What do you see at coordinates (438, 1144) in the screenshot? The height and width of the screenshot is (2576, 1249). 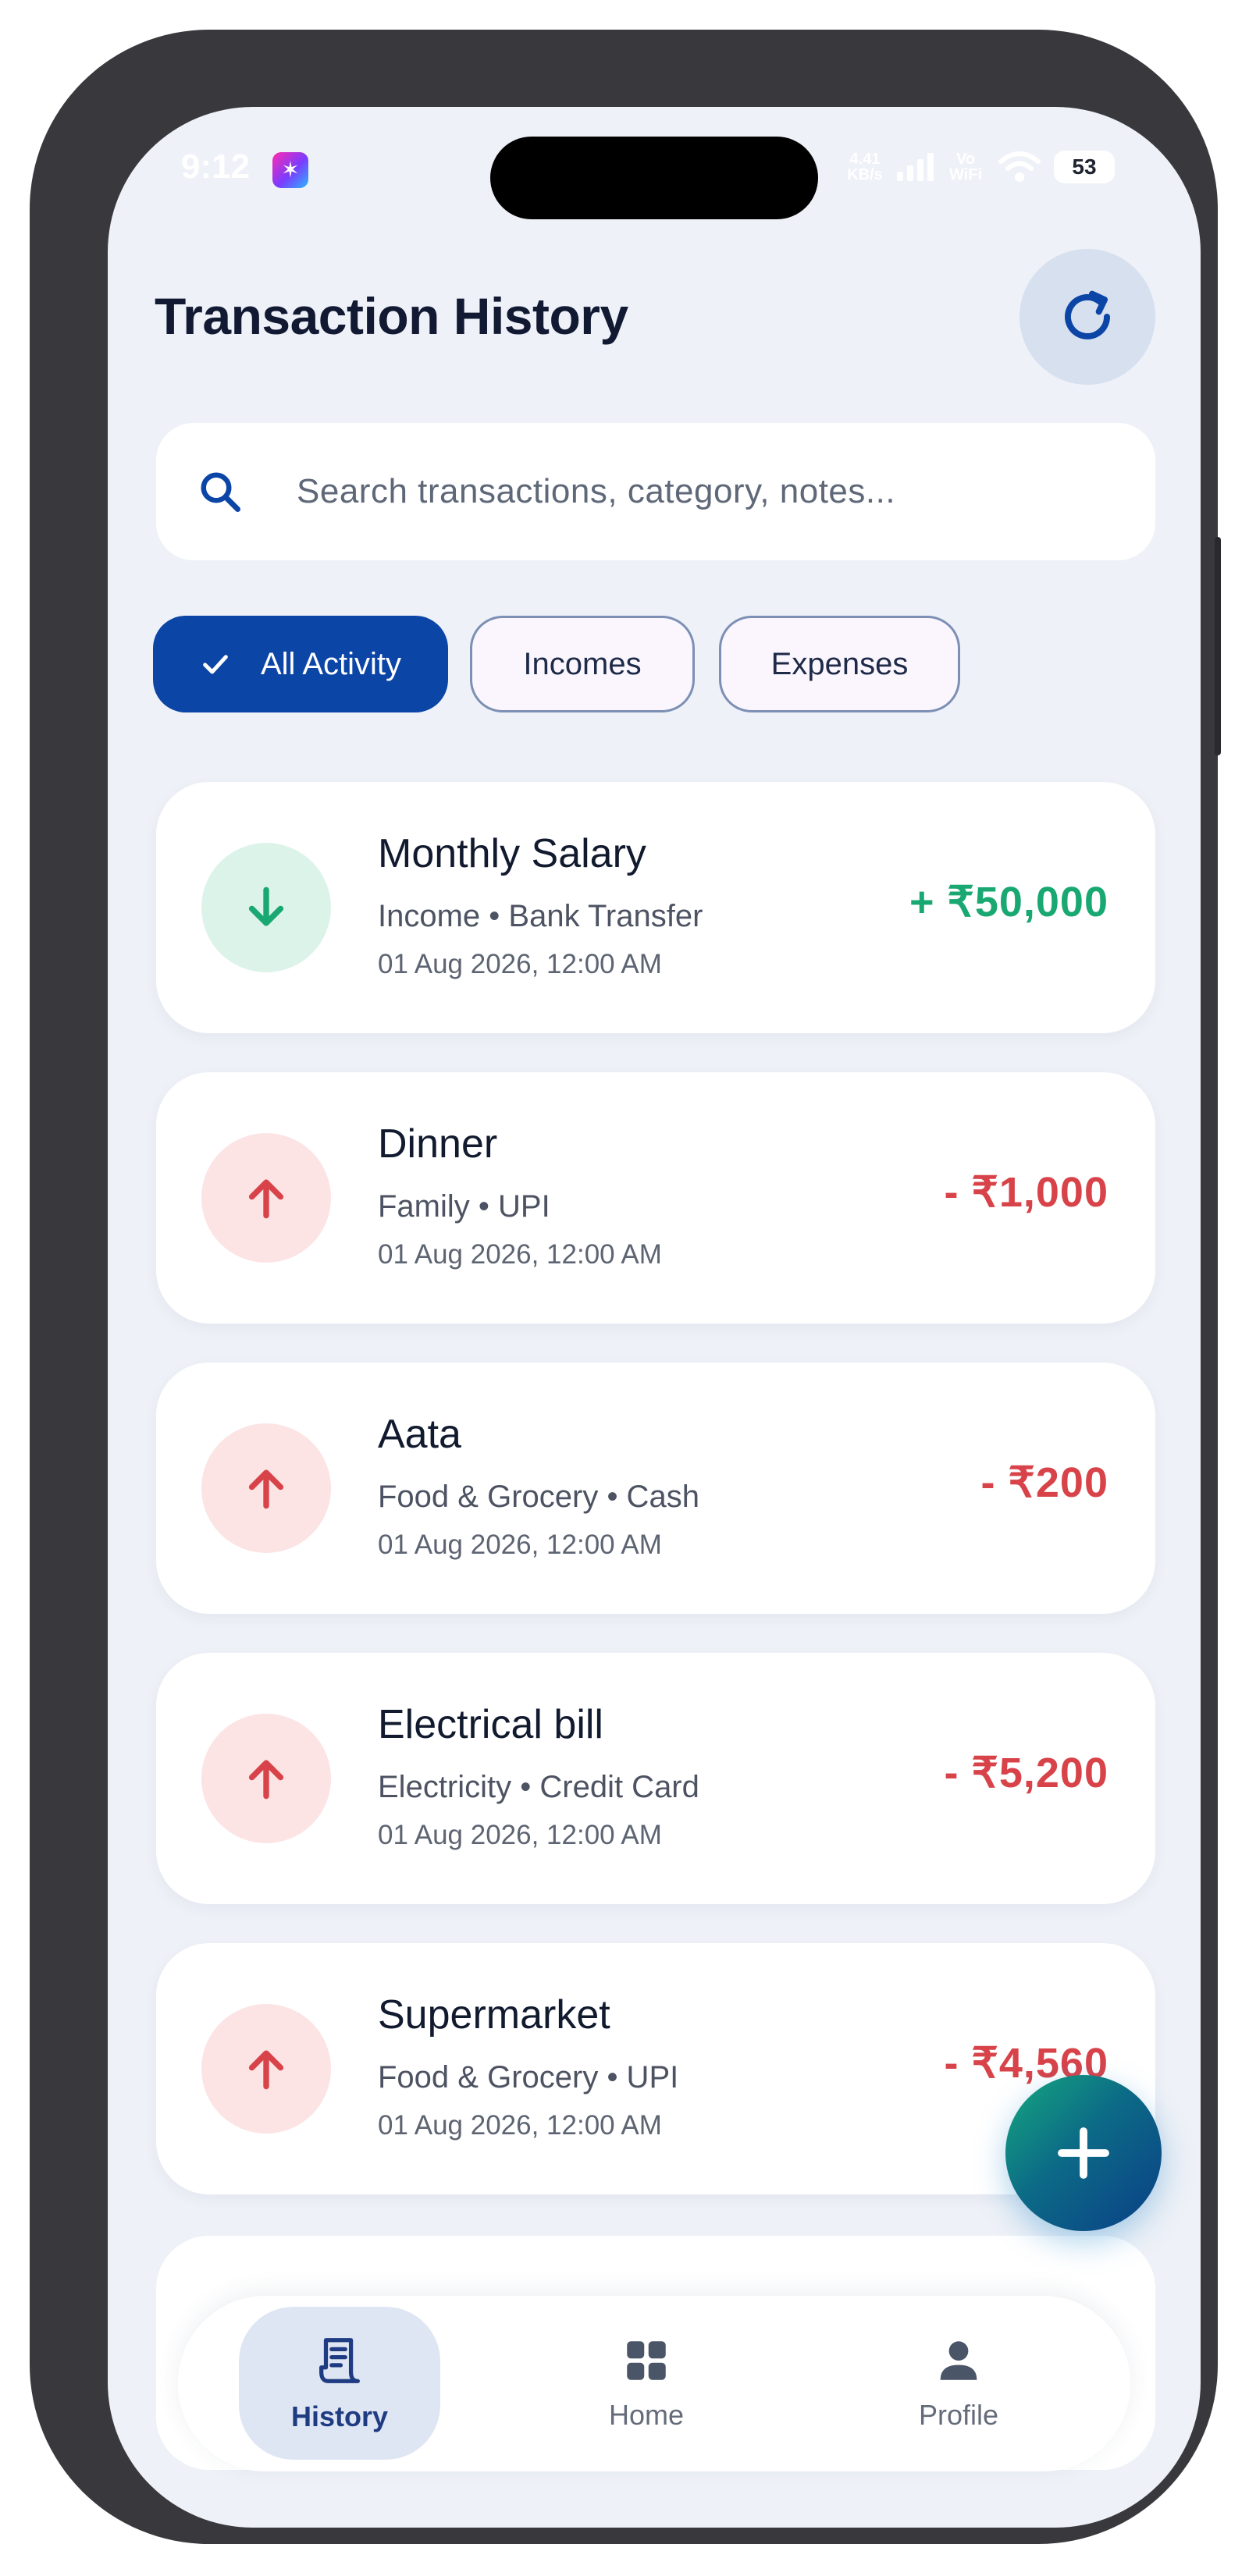 I see `transaction-title: Dinner` at bounding box center [438, 1144].